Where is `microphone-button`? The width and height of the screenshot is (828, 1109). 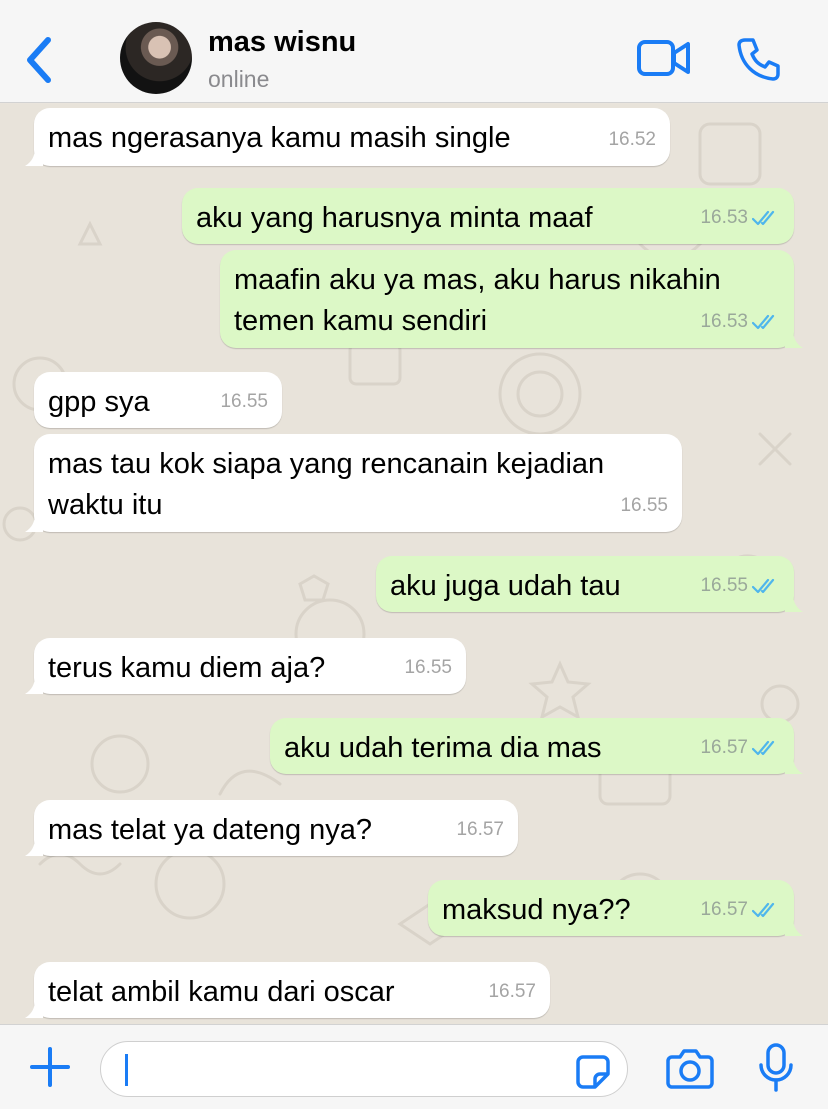 microphone-button is located at coordinates (776, 1068).